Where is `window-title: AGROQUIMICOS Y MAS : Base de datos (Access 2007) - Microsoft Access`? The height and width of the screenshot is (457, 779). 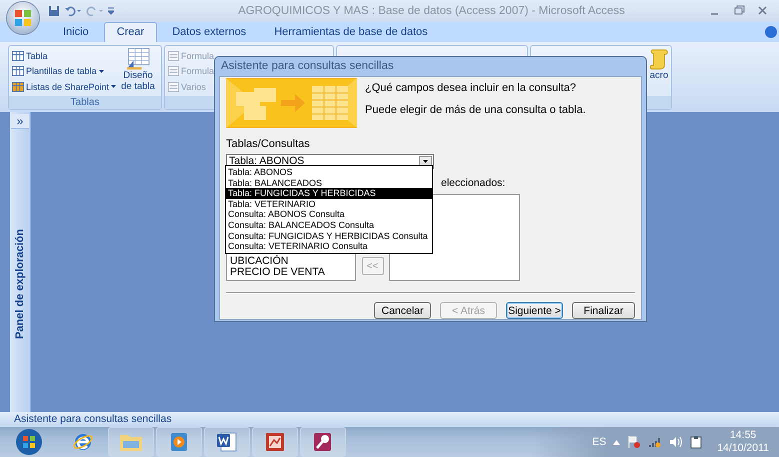 window-title: AGROQUIMICOS Y MAS : Base de datos (Access 2007) - Microsoft Access is located at coordinates (431, 11).